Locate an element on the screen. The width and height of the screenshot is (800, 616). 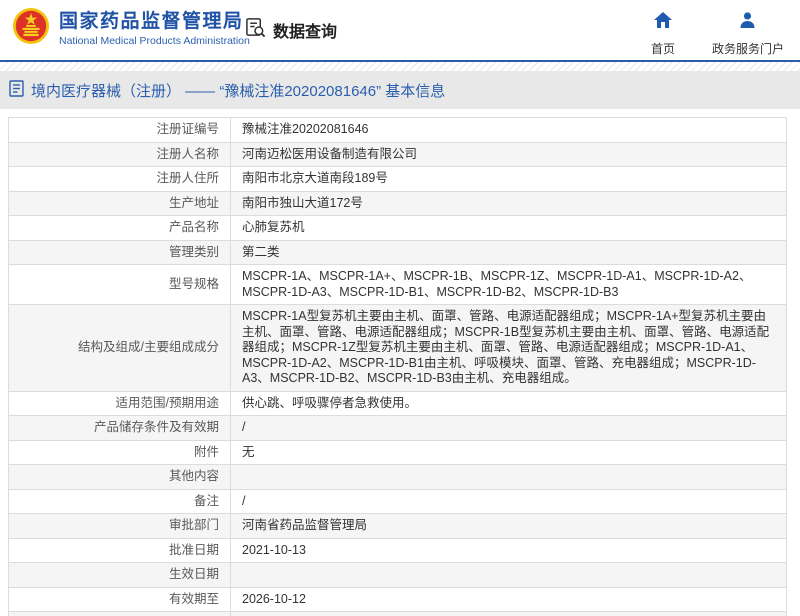
row-label-text: 产品储存条件及有效期 is located at coordinates (156, 427).